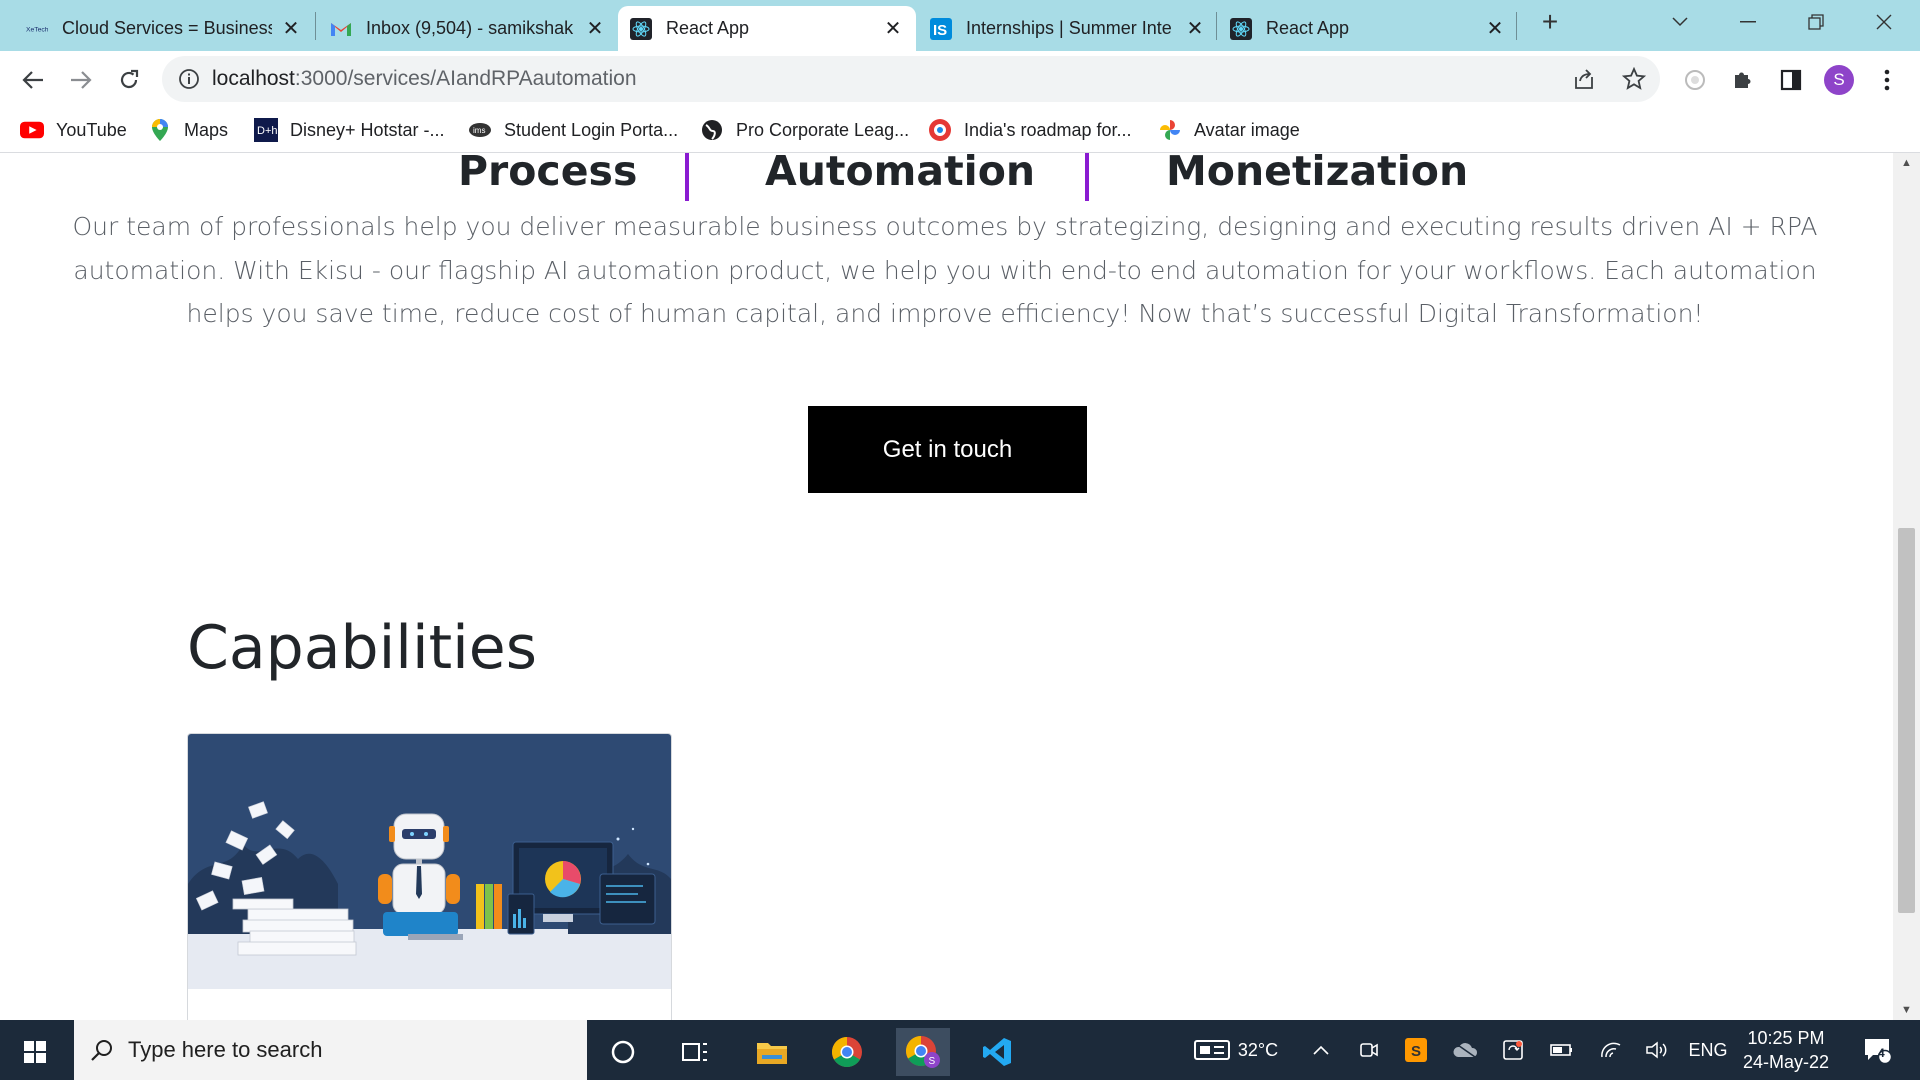 Image resolution: width=1920 pixels, height=1080 pixels. Describe the element at coordinates (1561, 1050) in the screenshot. I see `battery-icon` at that location.